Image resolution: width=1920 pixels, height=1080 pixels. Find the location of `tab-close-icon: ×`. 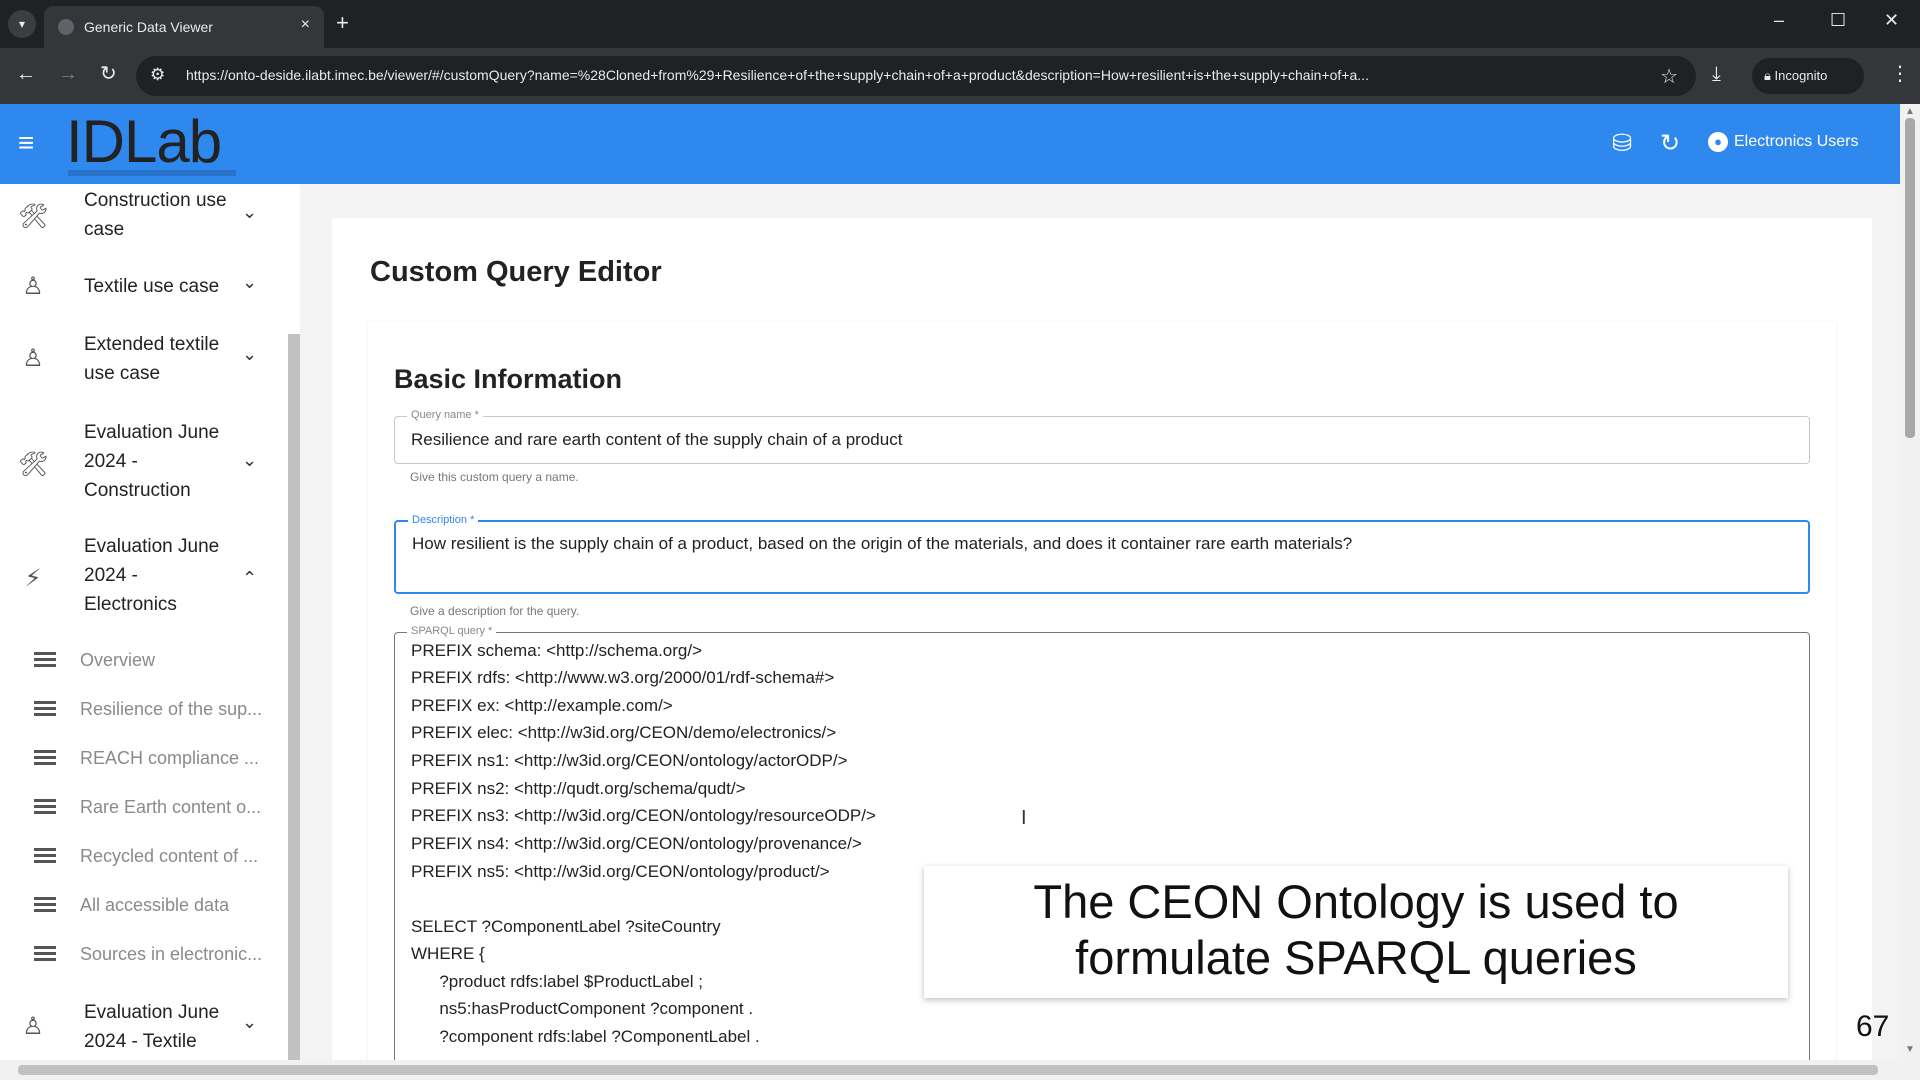

tab-close-icon: × is located at coordinates (305, 25).